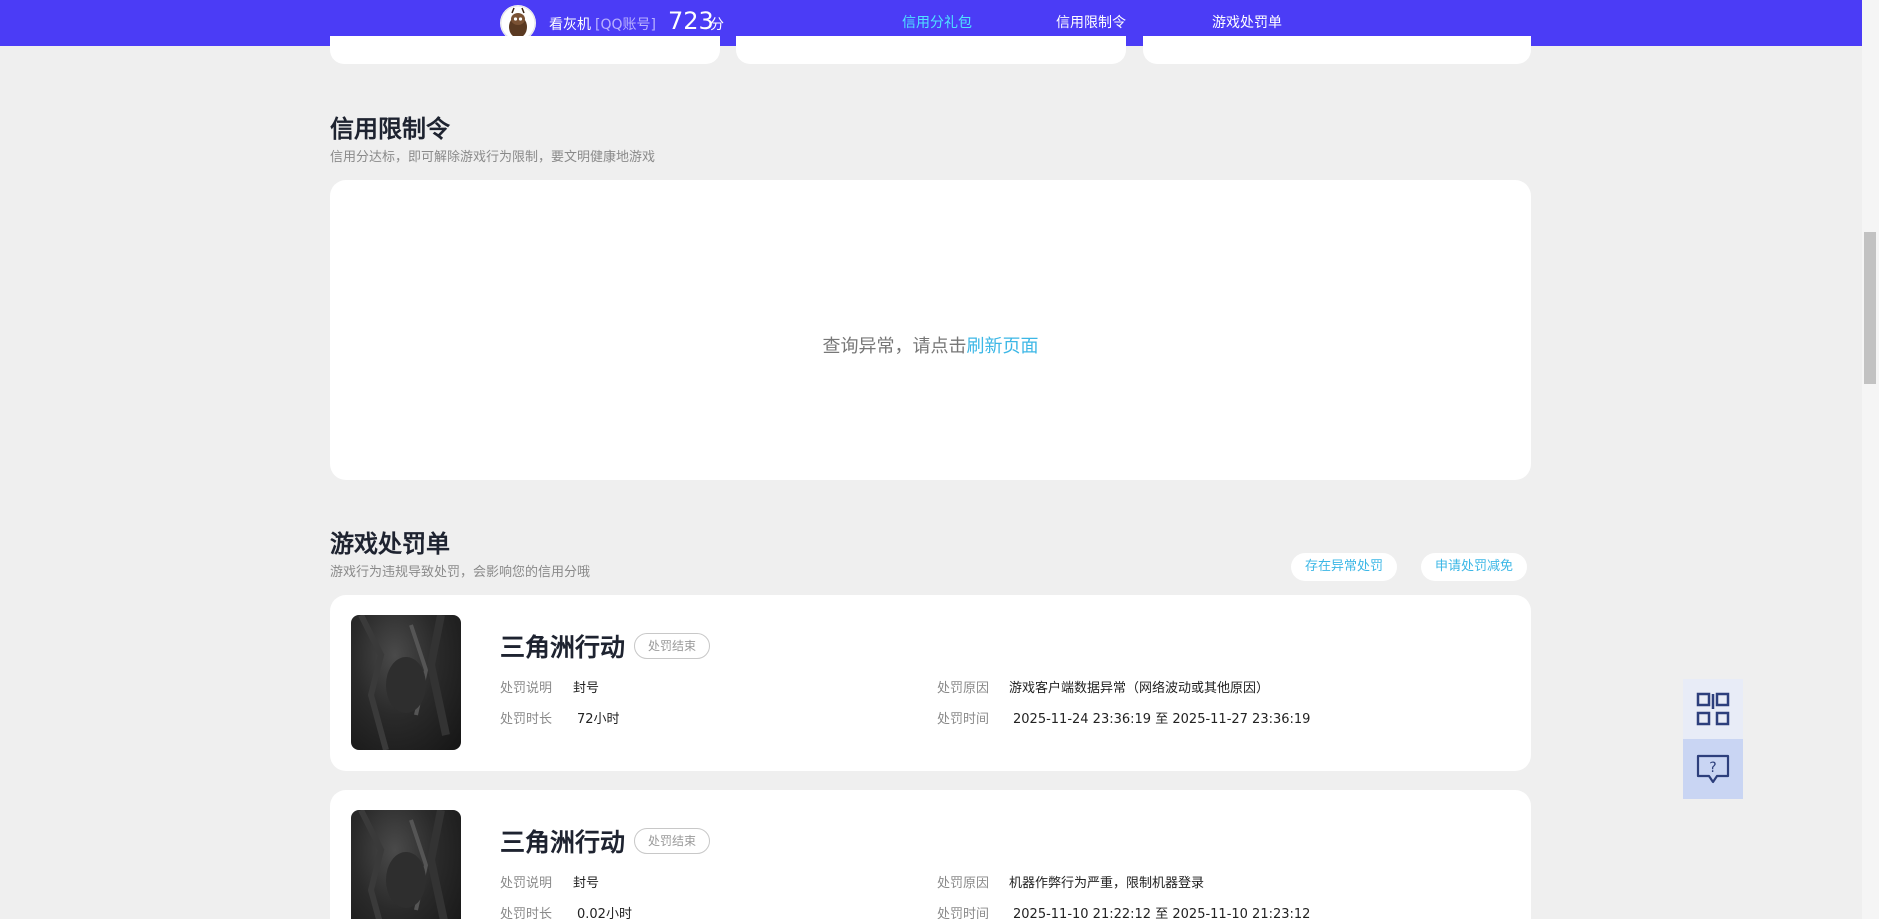  What do you see at coordinates (1870, 459) in the screenshot?
I see `scrollbar-track` at bounding box center [1870, 459].